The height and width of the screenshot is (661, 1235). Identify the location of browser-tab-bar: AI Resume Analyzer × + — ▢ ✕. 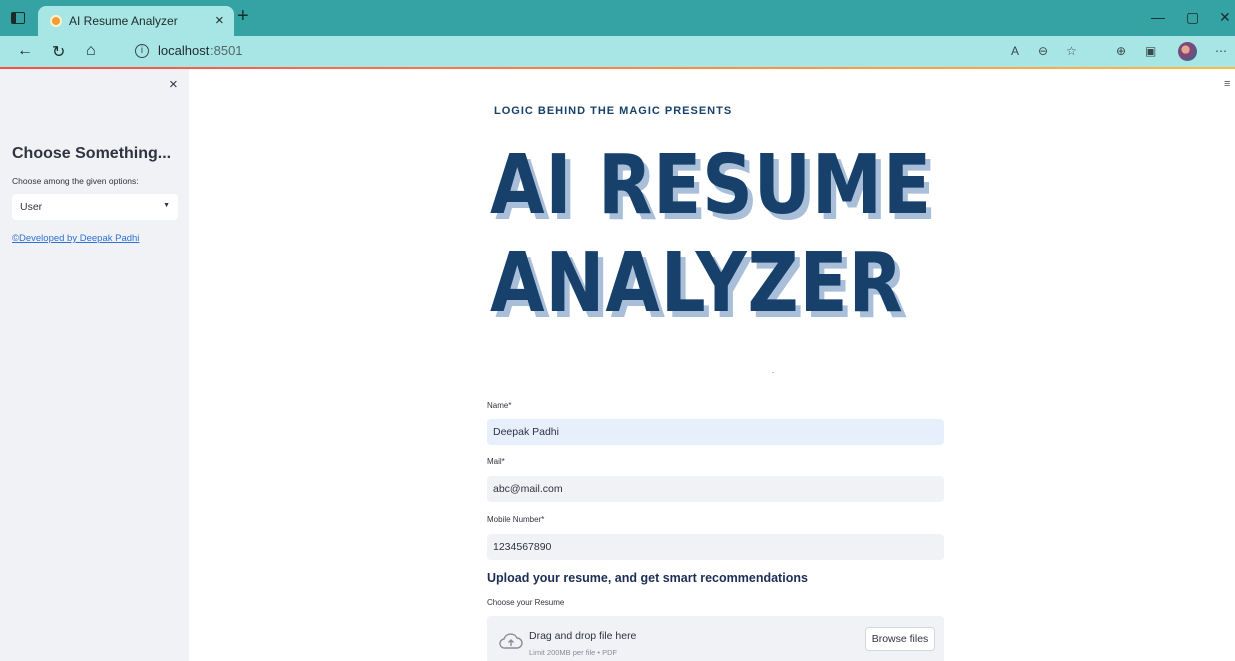
(617, 18).